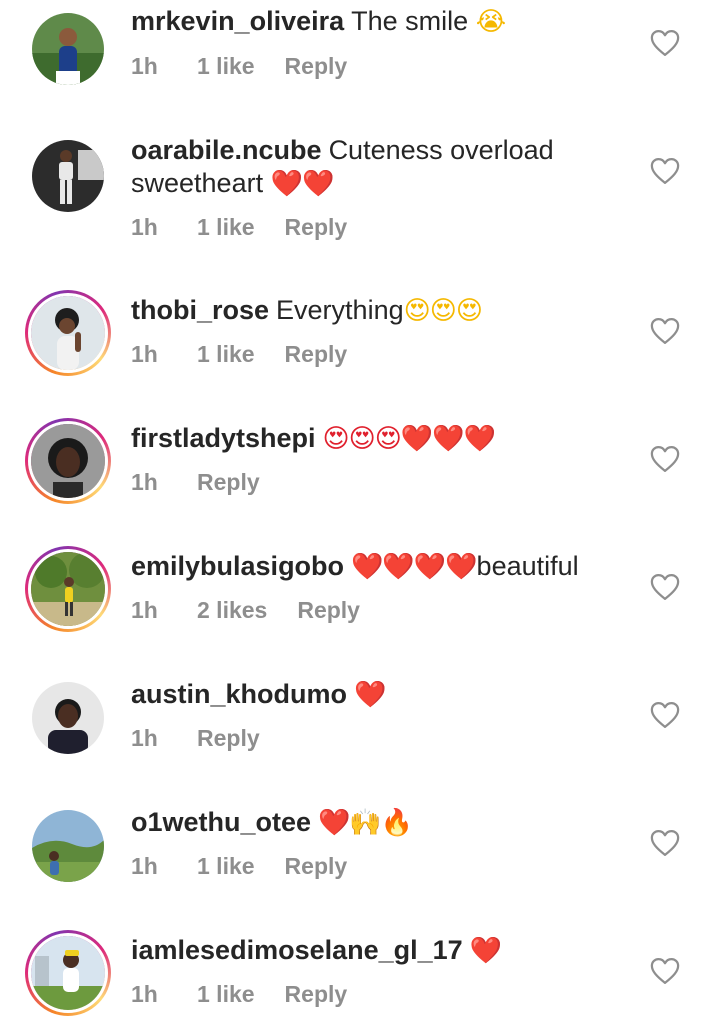 Image resolution: width=720 pixels, height=1016 pixels. Describe the element at coordinates (414, 567) in the screenshot. I see `comment-emoji: ❤️❤️❤️❤️` at that location.